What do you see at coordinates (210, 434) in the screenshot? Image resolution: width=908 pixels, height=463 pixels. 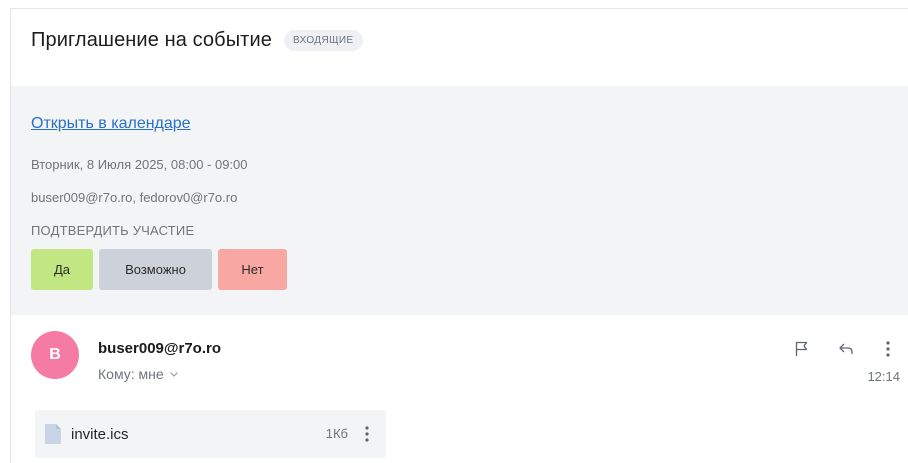 I see `attachment-item: invite.ics 1Кб` at bounding box center [210, 434].